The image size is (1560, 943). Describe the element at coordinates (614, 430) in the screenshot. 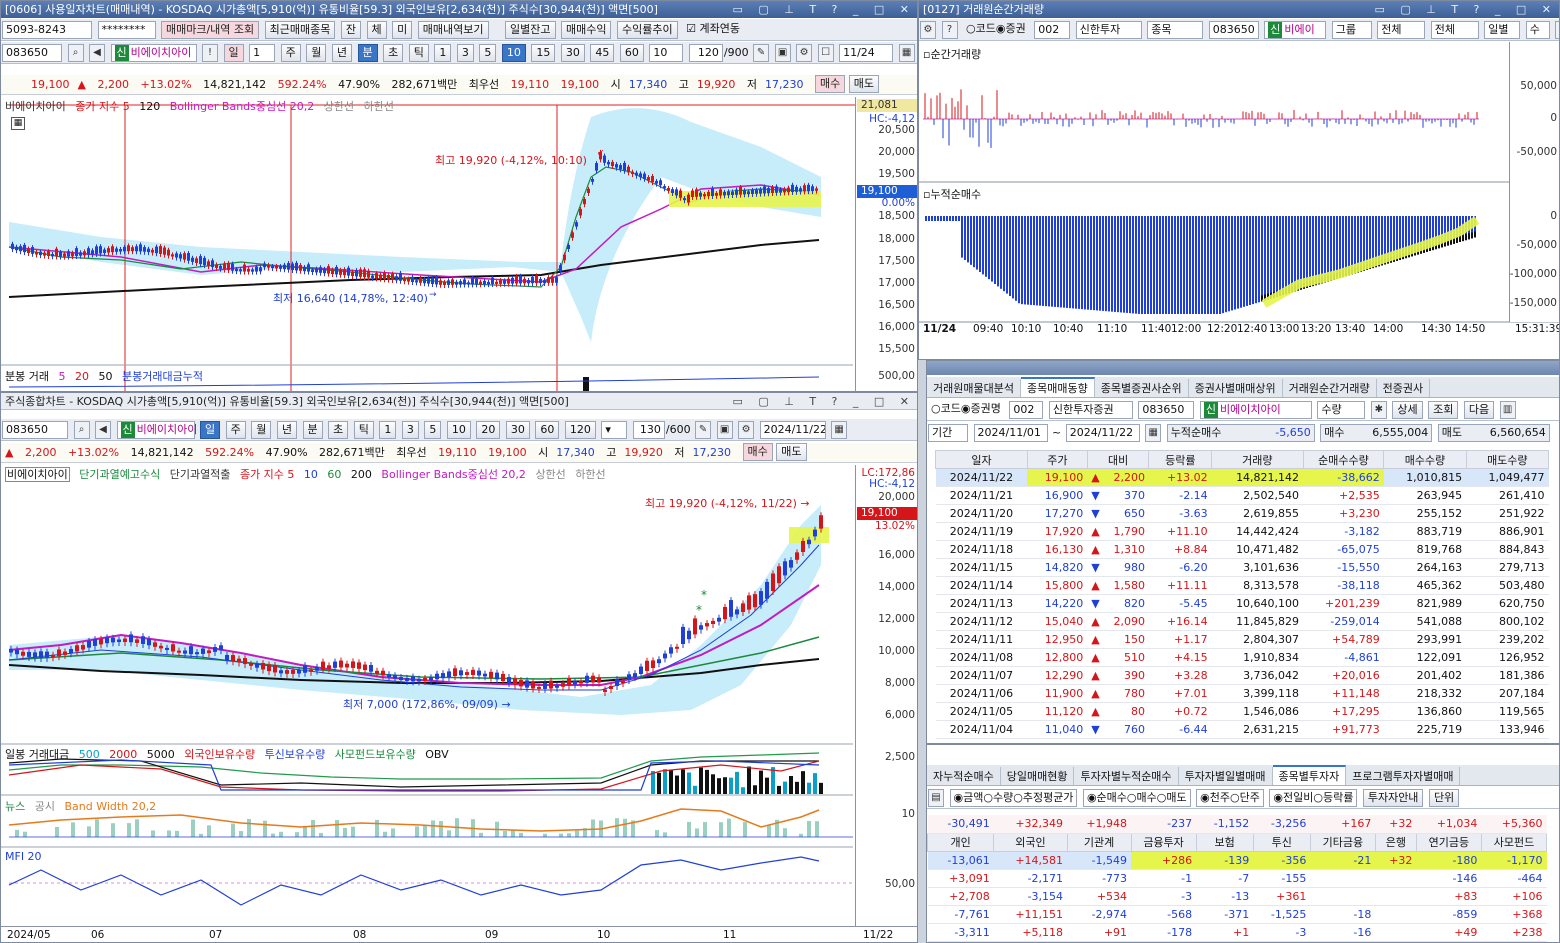

I see `interval-select: ▾` at that location.